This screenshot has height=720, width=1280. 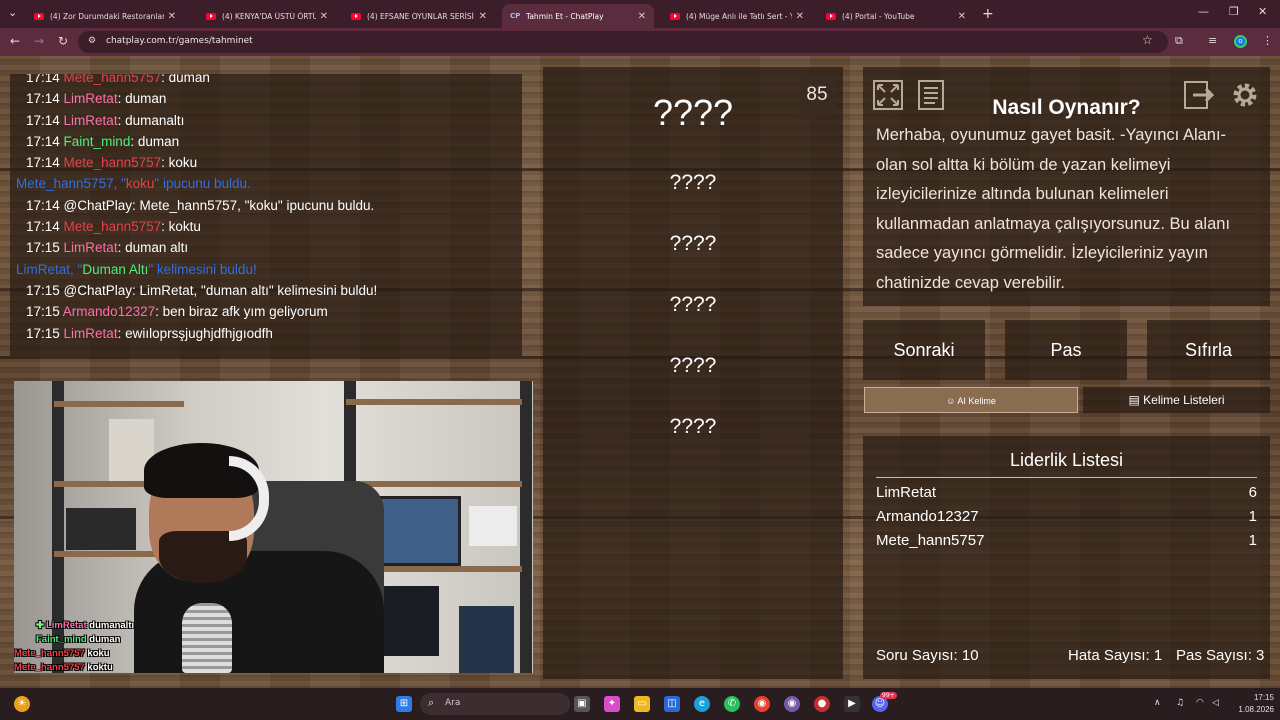 I want to click on volume-icon: ◁, so click(x=1215, y=703).